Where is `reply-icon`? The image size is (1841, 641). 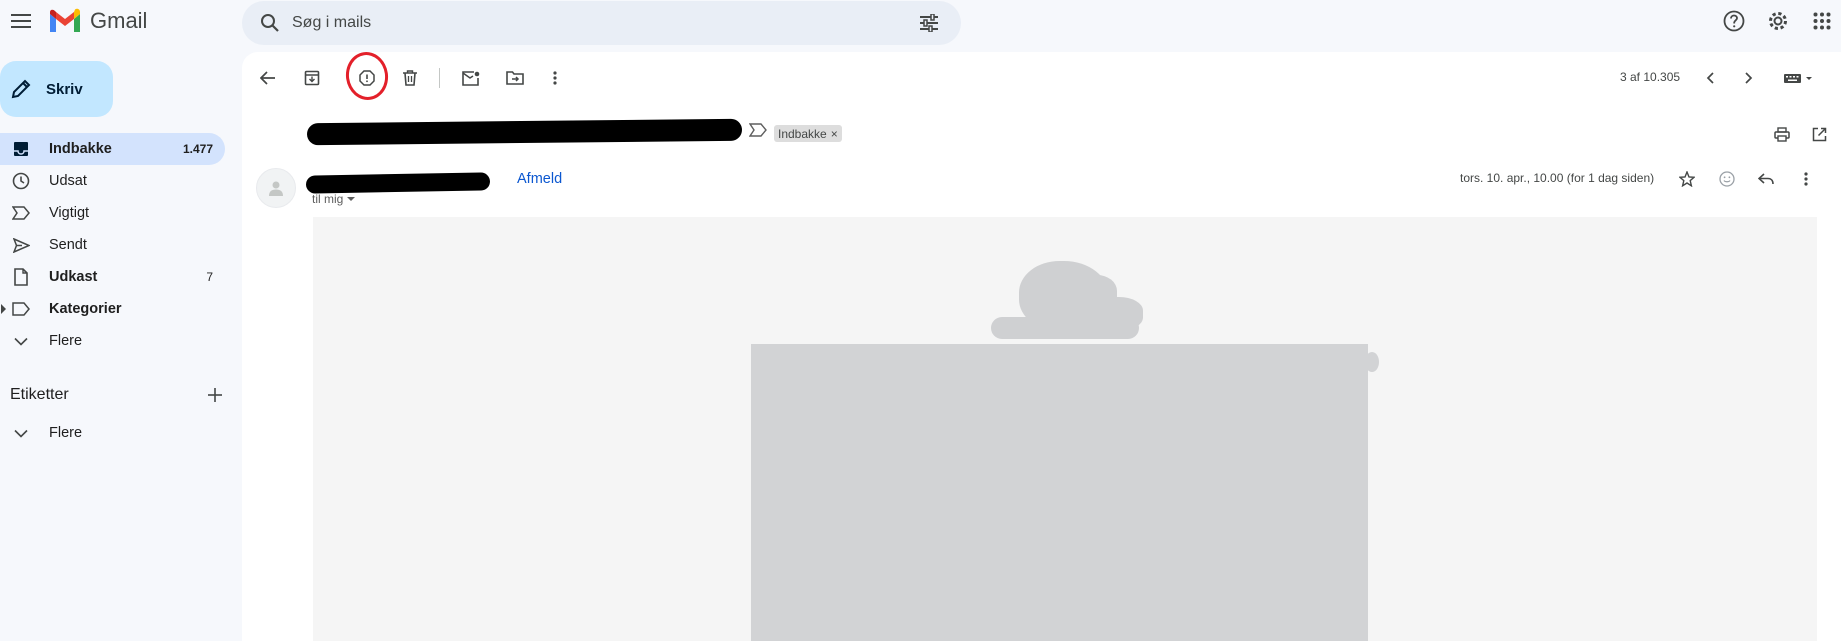 reply-icon is located at coordinates (1766, 179).